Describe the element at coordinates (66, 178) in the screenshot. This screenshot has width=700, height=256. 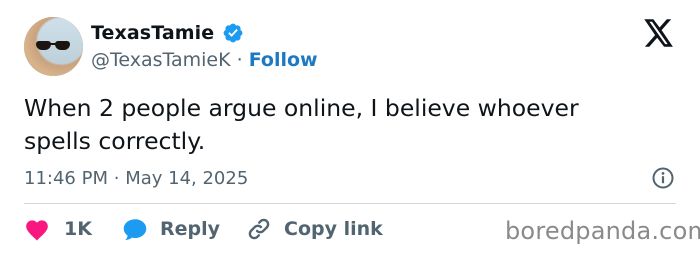
I see `tweet-time: 11:46 PM` at that location.